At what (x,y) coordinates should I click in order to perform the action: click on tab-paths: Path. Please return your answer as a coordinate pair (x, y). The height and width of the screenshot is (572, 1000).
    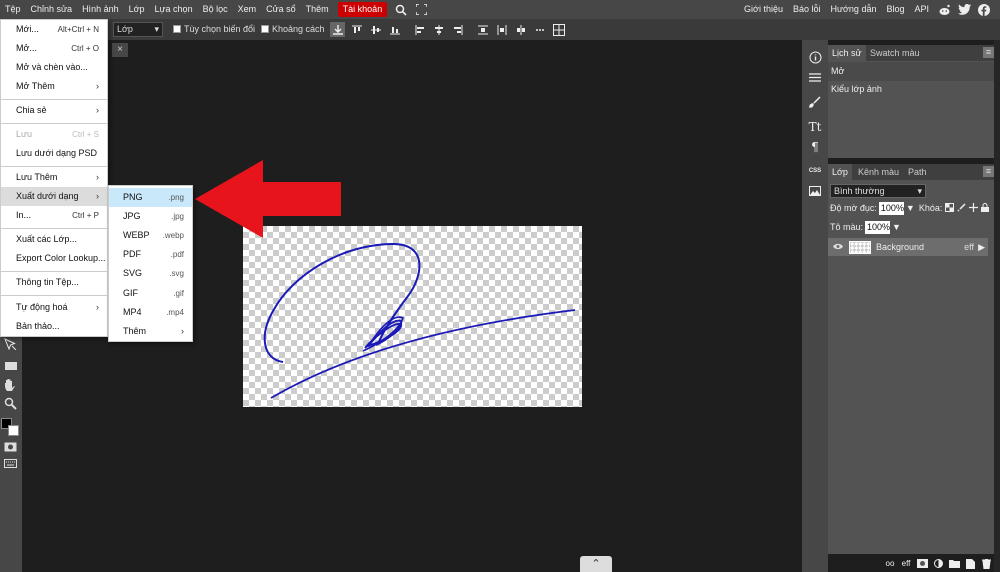
    Looking at the image, I should click on (917, 172).